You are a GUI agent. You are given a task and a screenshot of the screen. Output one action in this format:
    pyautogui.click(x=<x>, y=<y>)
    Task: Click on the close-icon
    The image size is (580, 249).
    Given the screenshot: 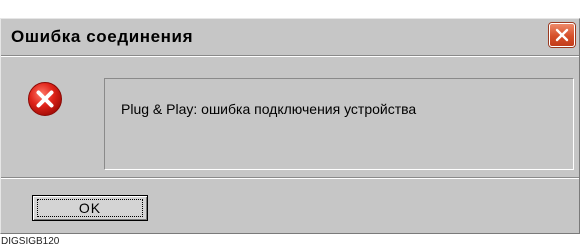 What is the action you would take?
    pyautogui.click(x=562, y=35)
    